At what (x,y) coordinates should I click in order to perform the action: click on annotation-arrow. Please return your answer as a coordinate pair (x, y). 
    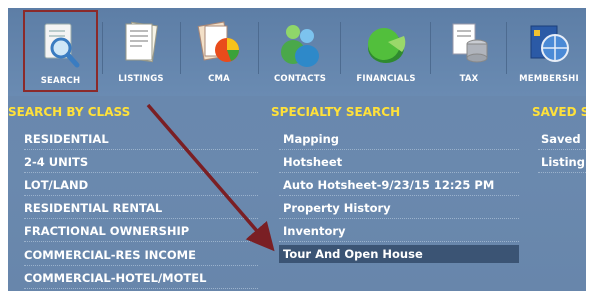
    Looking at the image, I should click on (210, 177).